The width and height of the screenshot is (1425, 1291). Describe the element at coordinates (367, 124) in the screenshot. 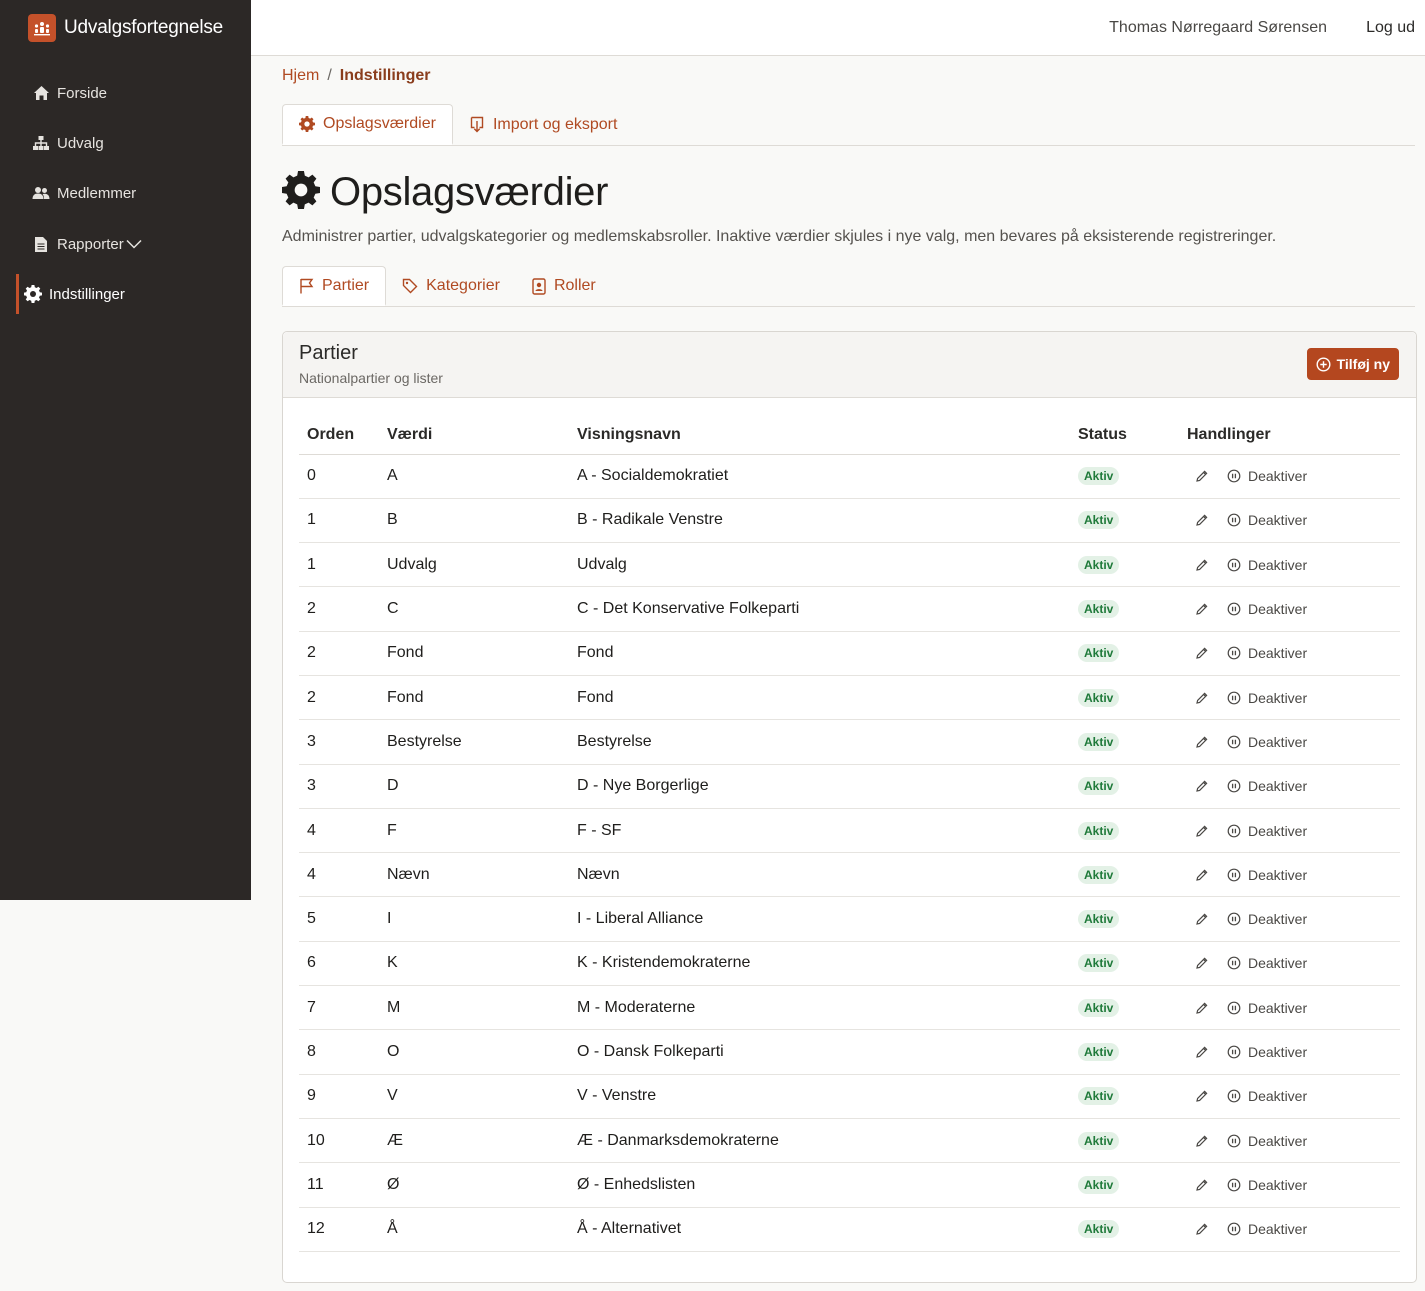

I see `tab-opslagsvaerdier: Opslagsværdier` at that location.